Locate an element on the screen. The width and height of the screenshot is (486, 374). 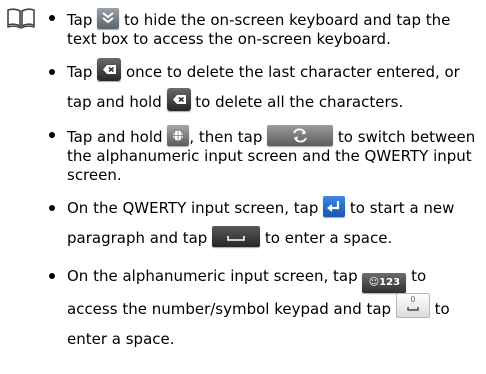
text: to enter a space. is located at coordinates (326, 238).